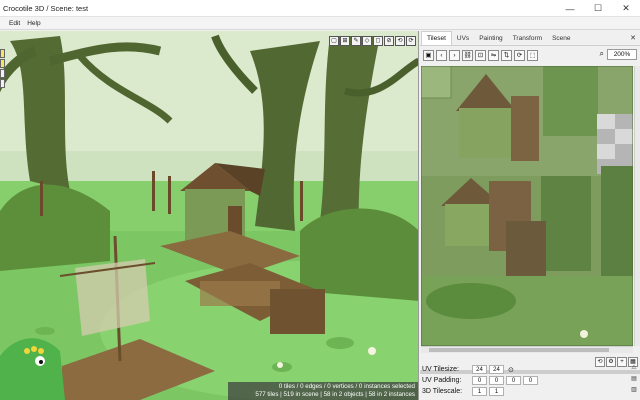 This screenshot has width=640, height=400. What do you see at coordinates (496, 391) in the screenshot?
I see `tilescale-y: 1` at bounding box center [496, 391].